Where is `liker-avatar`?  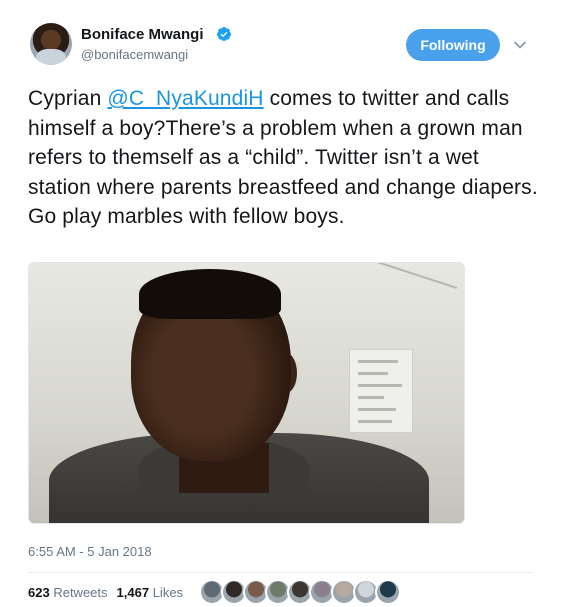 liker-avatar is located at coordinates (388, 592).